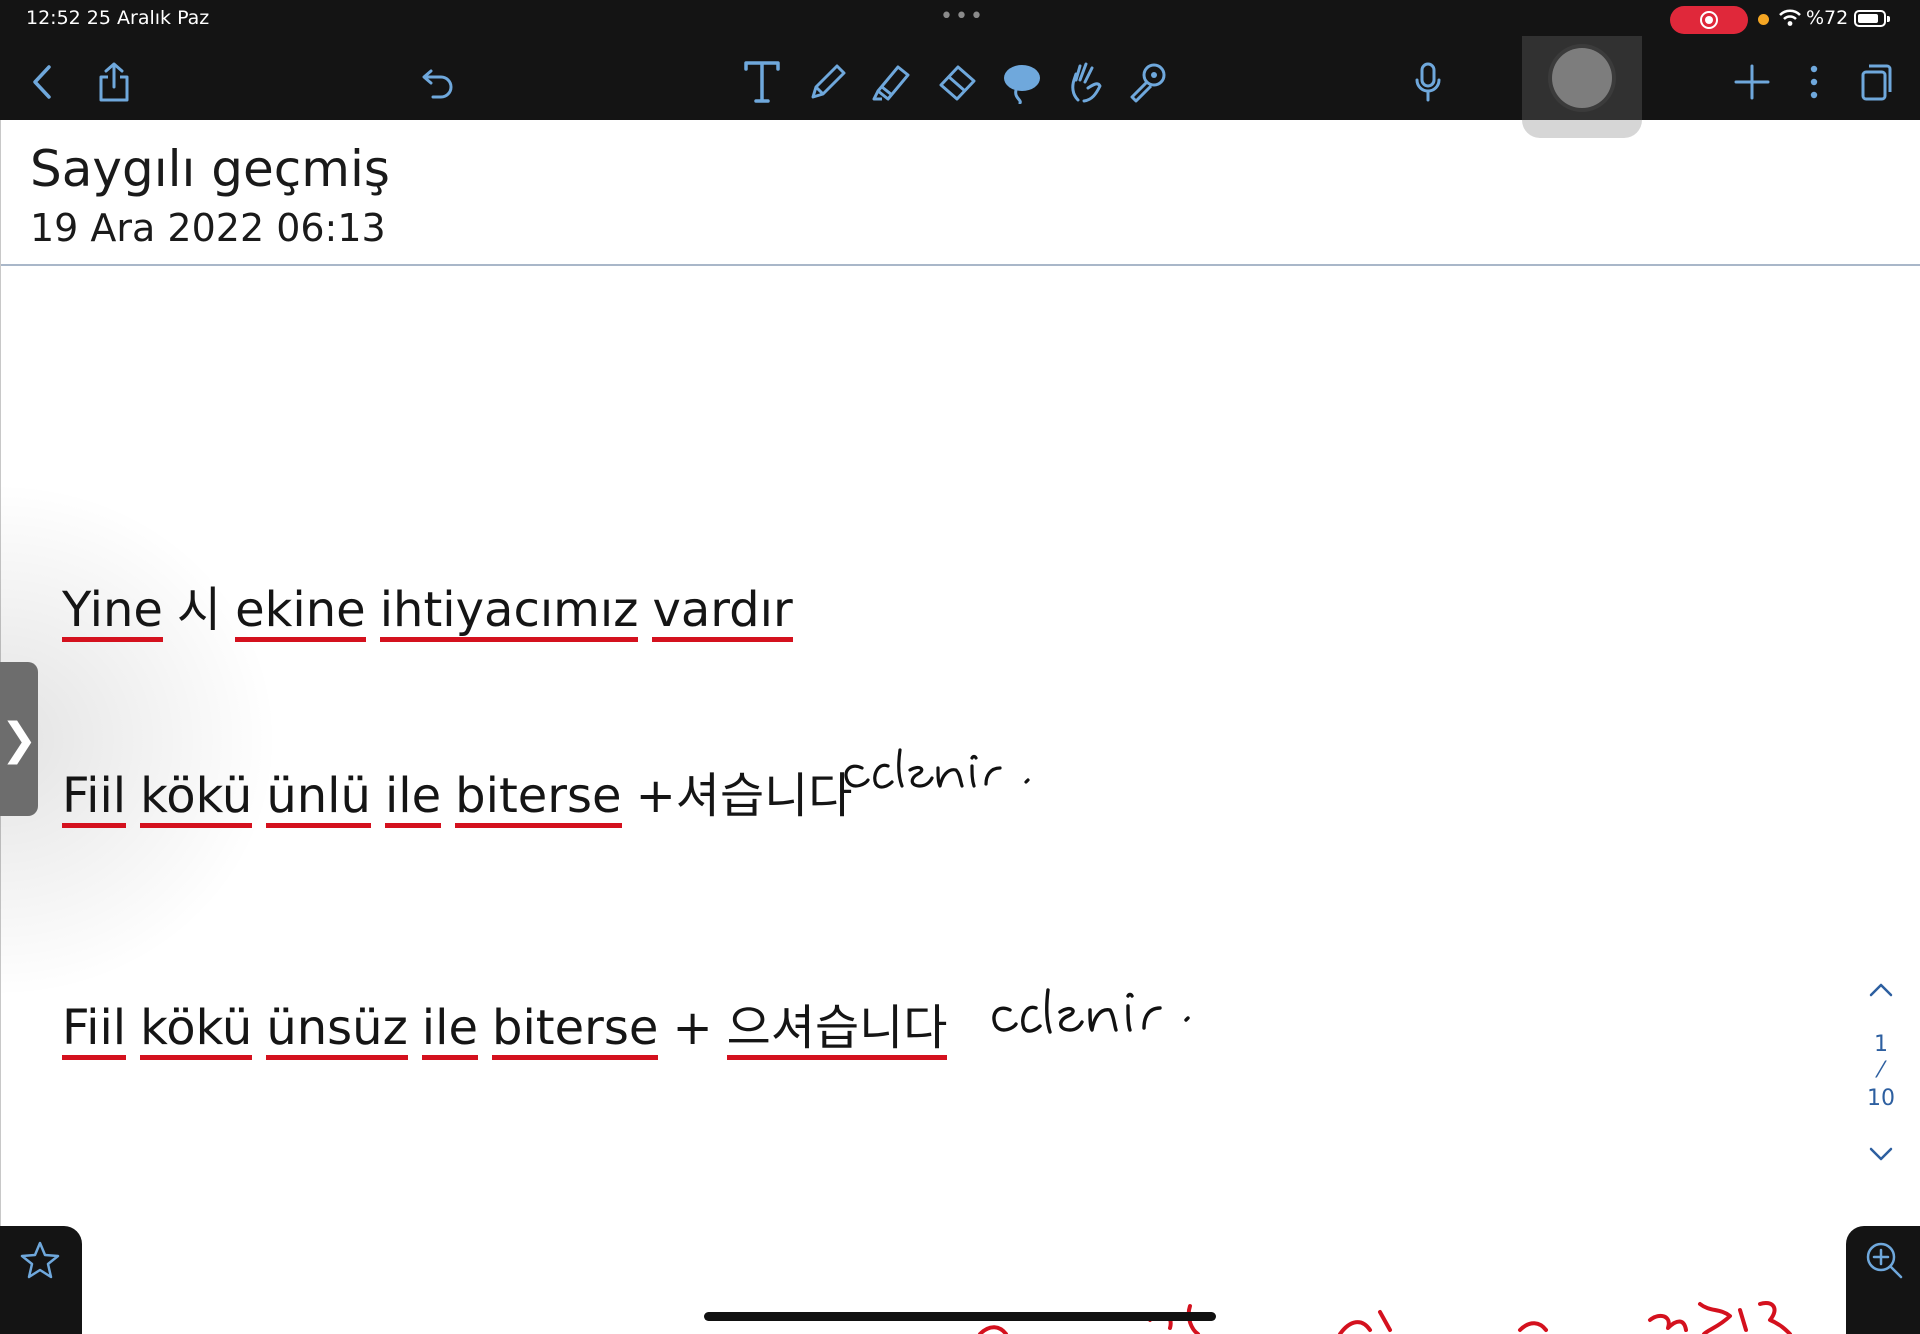 Image resolution: width=1920 pixels, height=1334 pixels. What do you see at coordinates (1881, 1044) in the screenshot?
I see `current-page-number: 1` at bounding box center [1881, 1044].